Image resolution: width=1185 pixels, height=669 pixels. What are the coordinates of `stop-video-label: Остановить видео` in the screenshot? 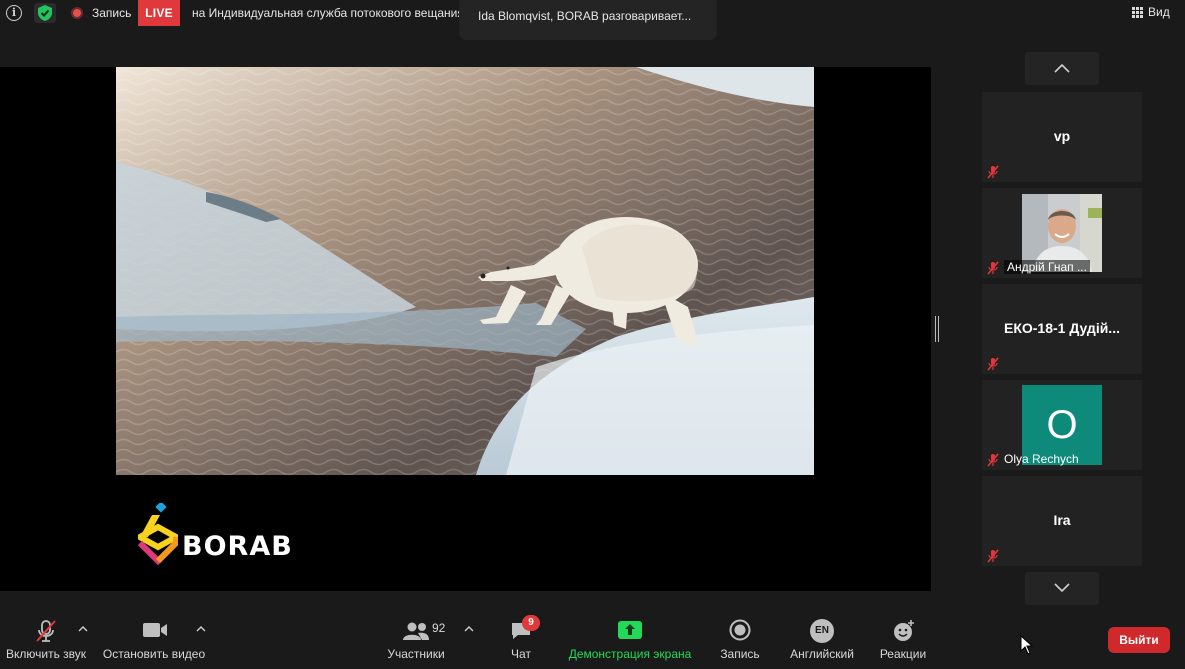 It's located at (154, 654).